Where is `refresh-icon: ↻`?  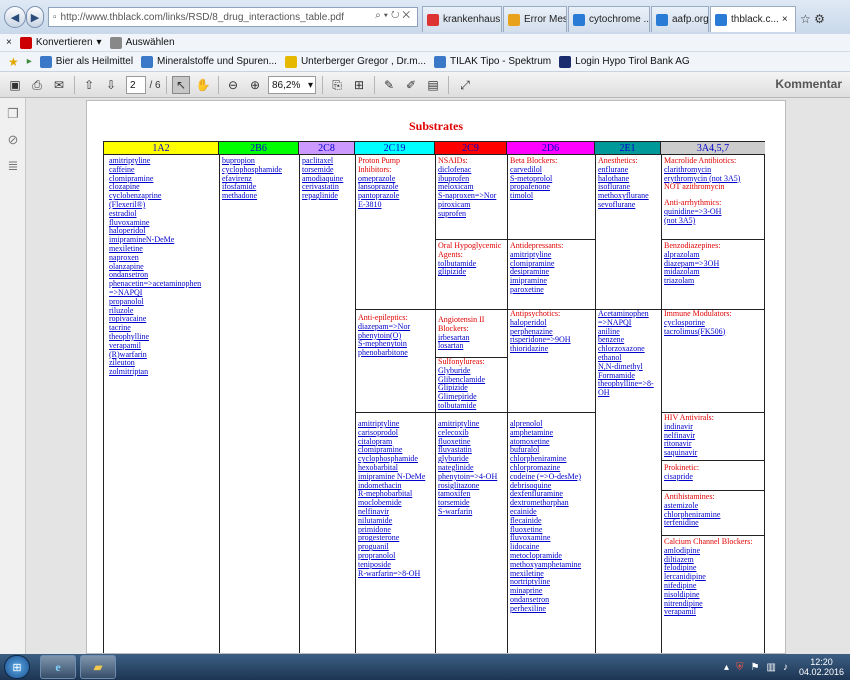
refresh-icon: ↻ is located at coordinates (396, 15).